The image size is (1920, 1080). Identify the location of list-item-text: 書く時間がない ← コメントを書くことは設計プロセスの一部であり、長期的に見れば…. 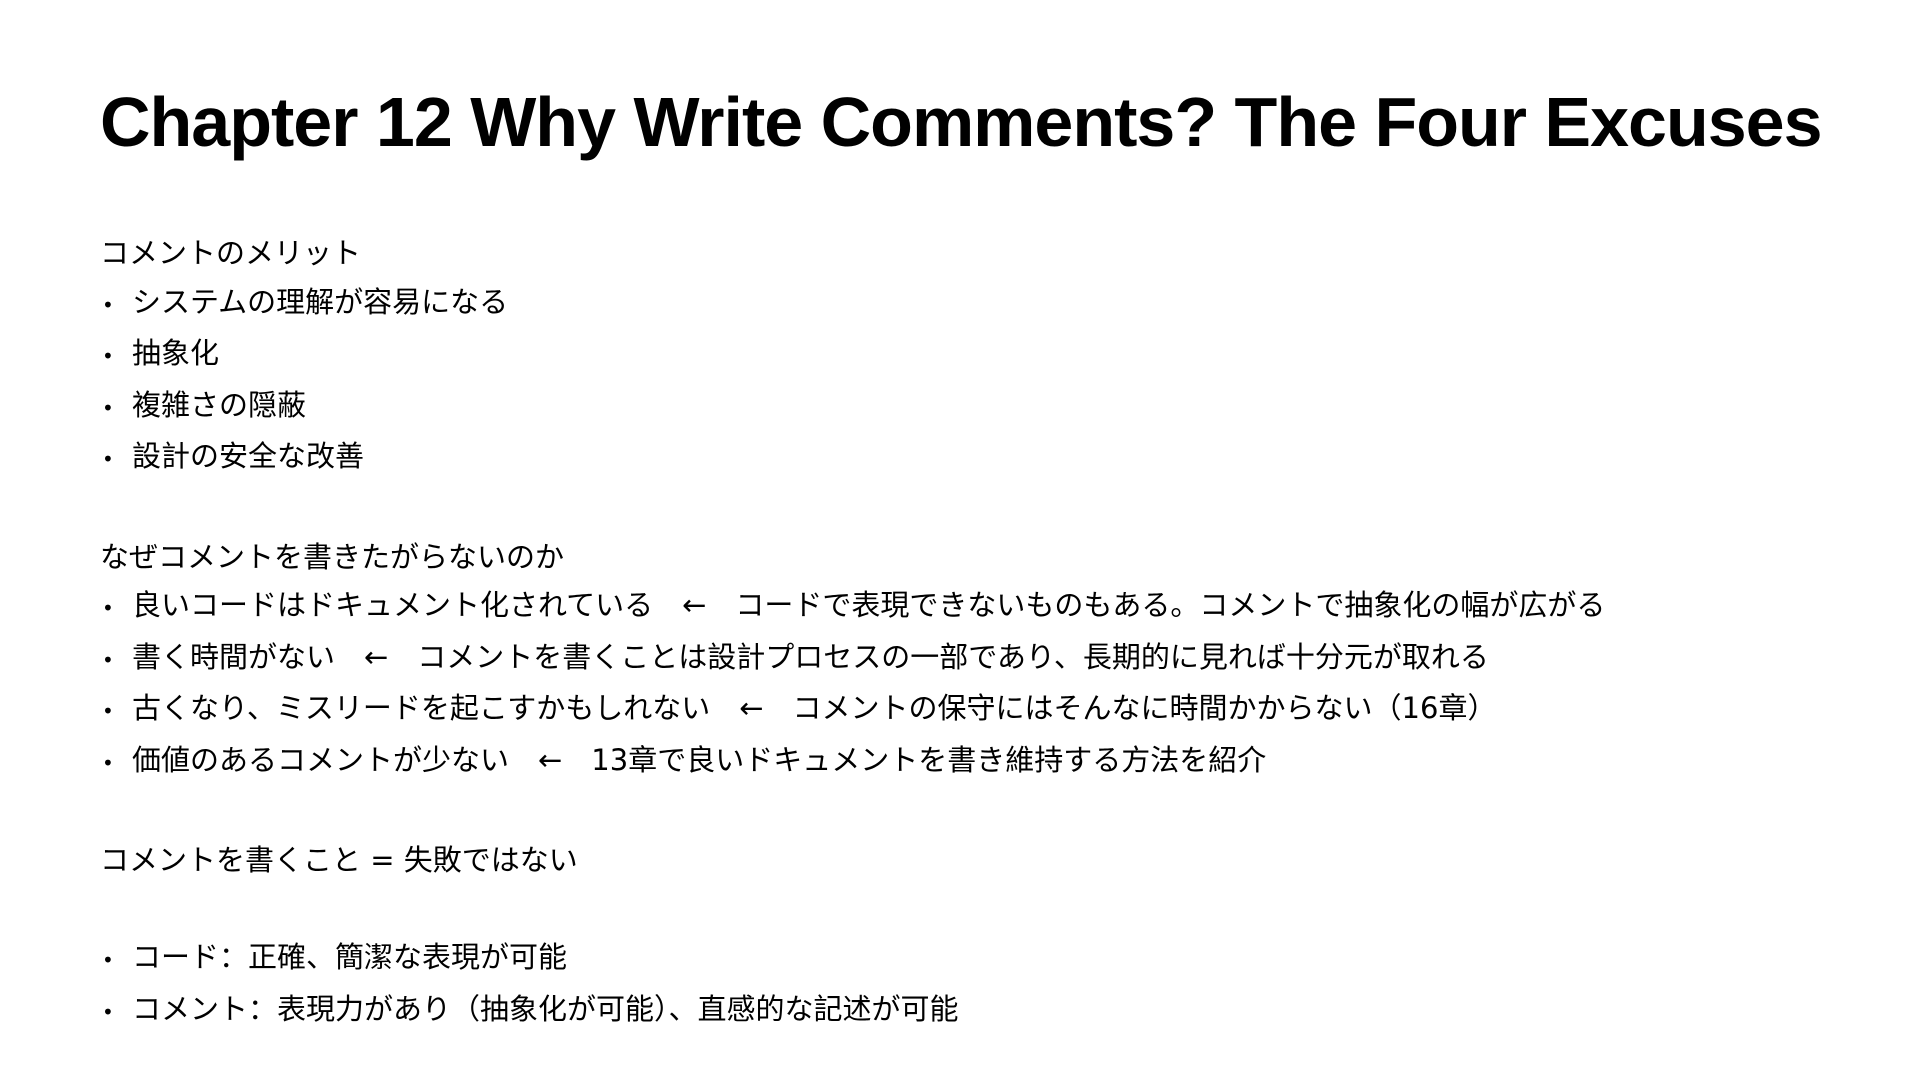
(810, 656).